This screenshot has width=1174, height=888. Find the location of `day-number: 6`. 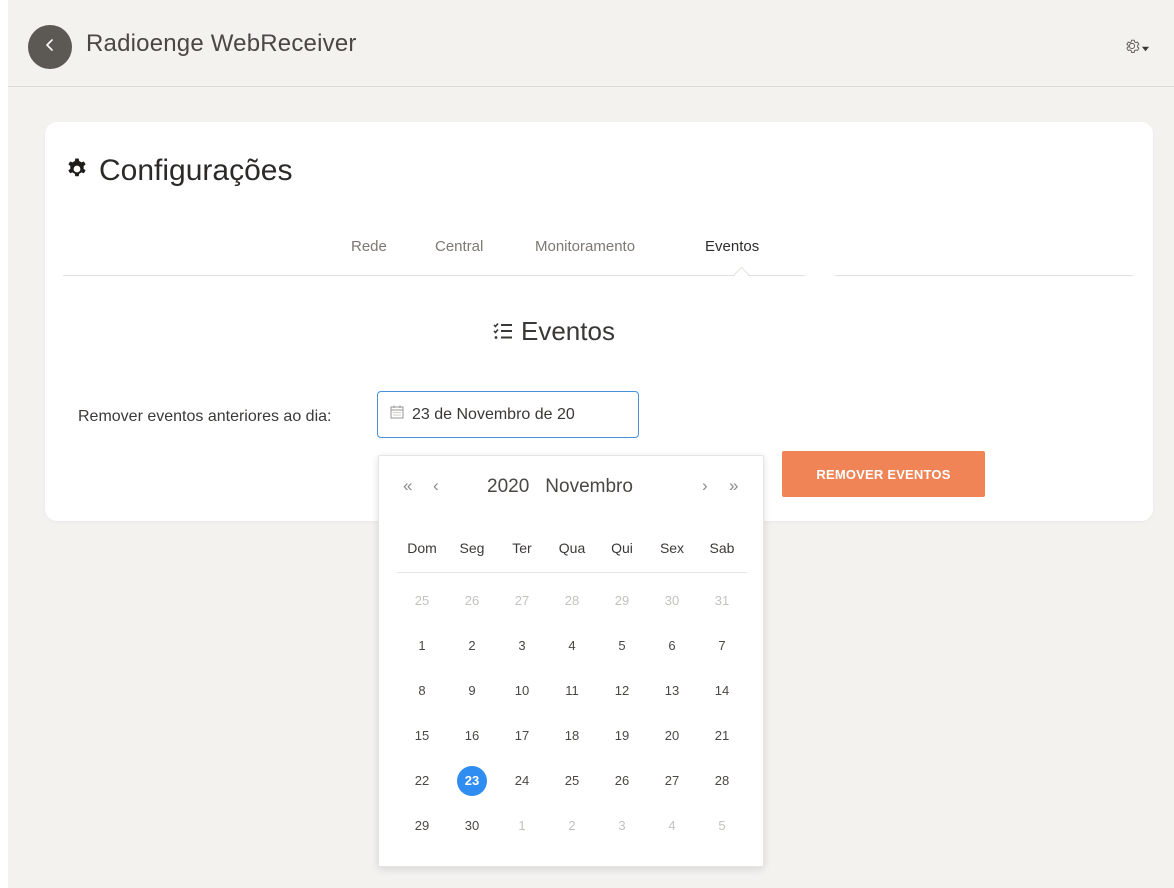

day-number: 6 is located at coordinates (672, 645).